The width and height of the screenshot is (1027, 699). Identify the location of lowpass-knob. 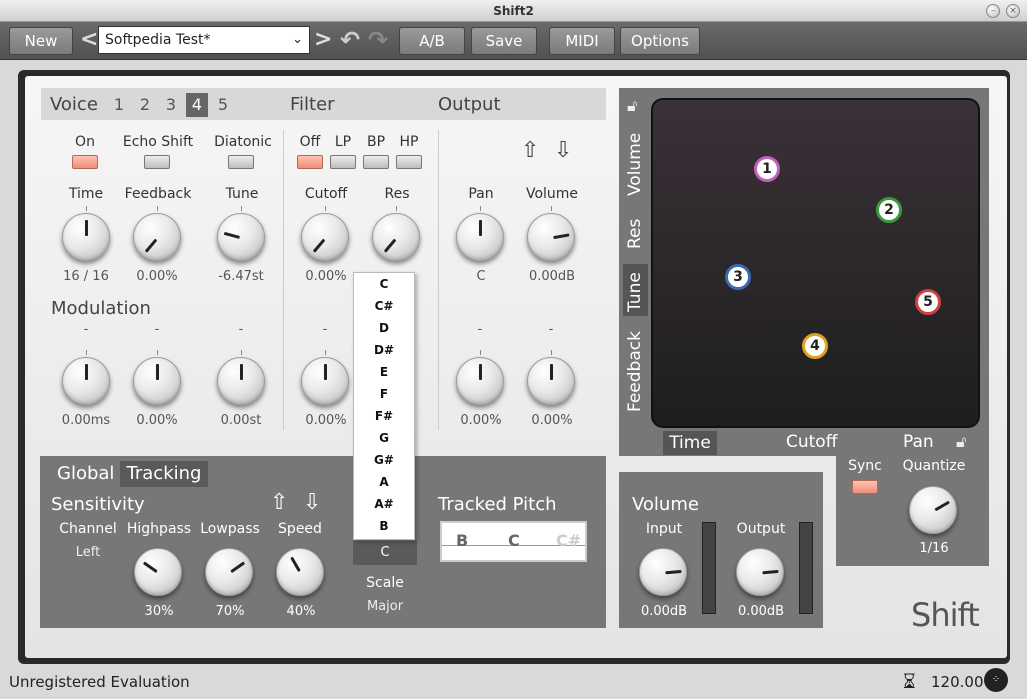
(229, 572).